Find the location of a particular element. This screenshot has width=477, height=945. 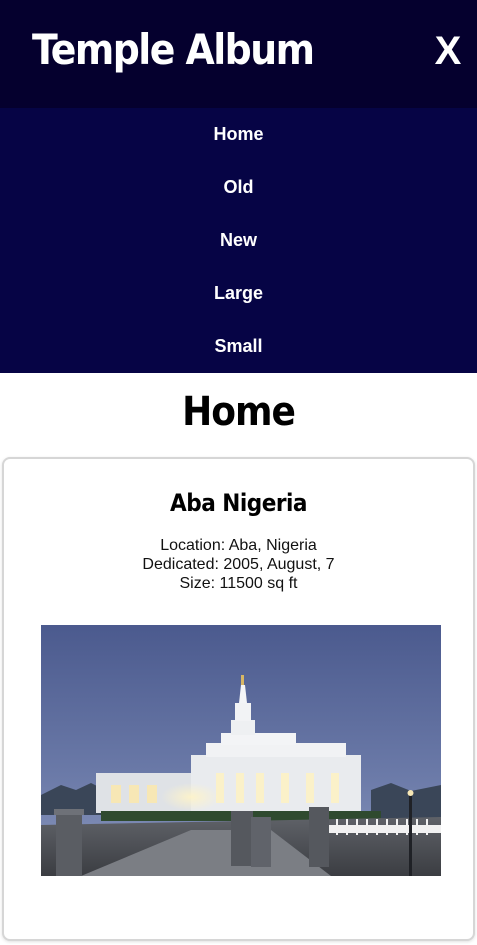

temple-dedicated: Dedicated: 2005, August, 7 is located at coordinates (238, 564).